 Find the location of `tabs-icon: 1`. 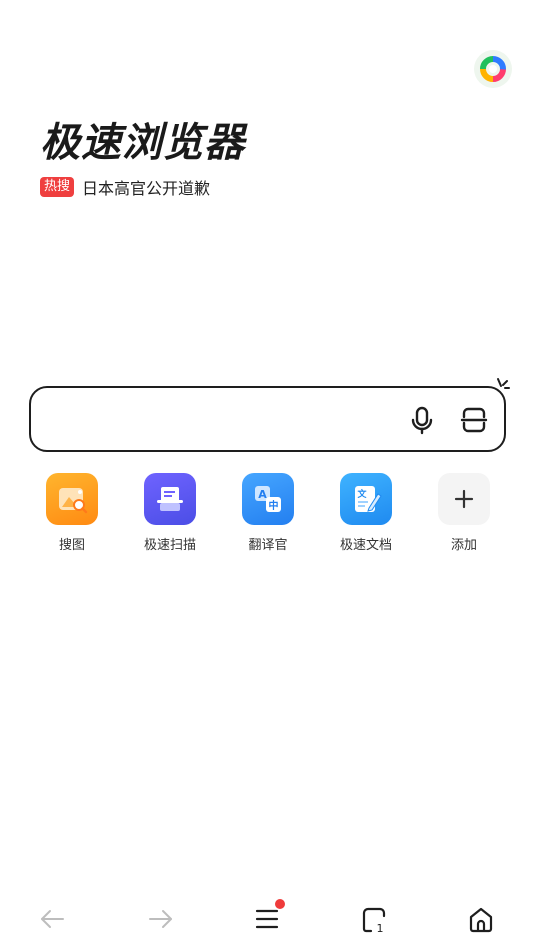

tabs-icon: 1 is located at coordinates (374, 920).